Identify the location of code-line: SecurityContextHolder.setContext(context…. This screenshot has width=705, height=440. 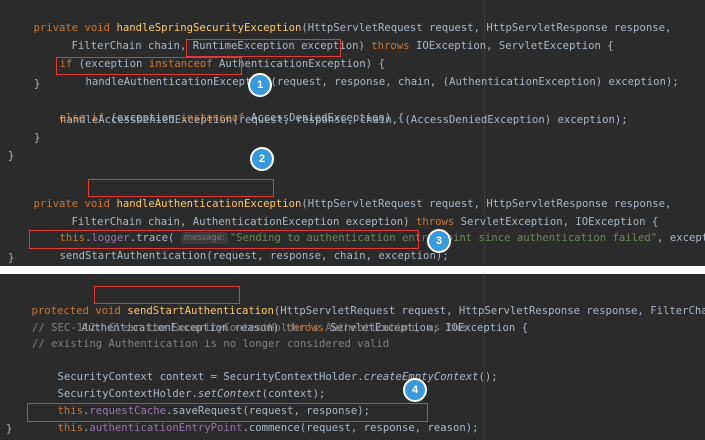
(191, 394).